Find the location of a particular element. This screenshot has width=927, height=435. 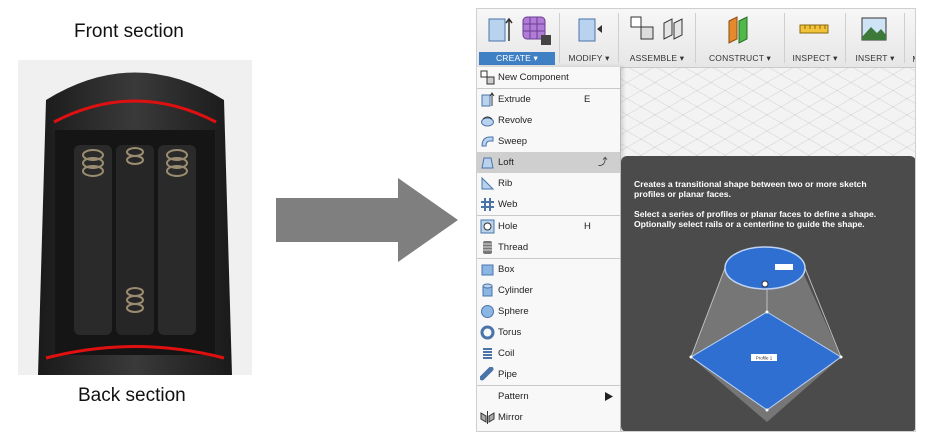

measure-icon is located at coordinates (814, 29).